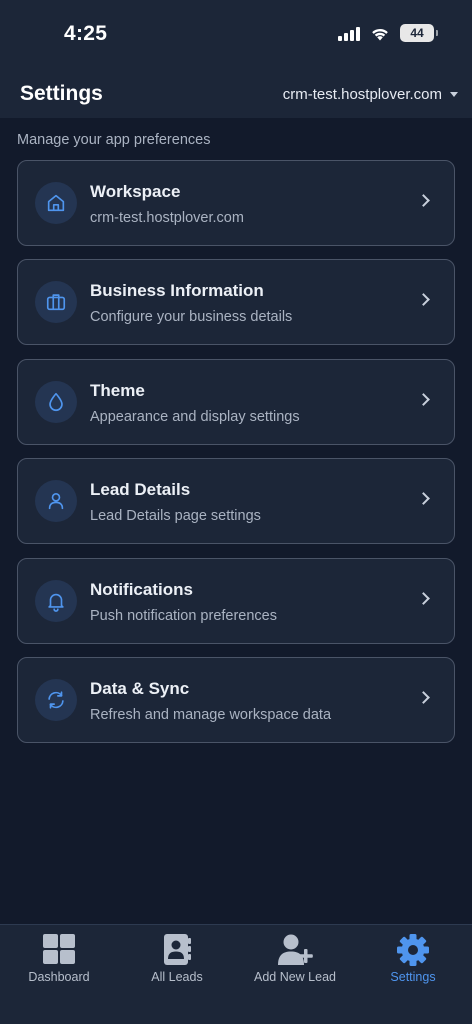 This screenshot has width=472, height=1024. I want to click on settings-item-subtitle: Push notification preferences, so click(183, 615).